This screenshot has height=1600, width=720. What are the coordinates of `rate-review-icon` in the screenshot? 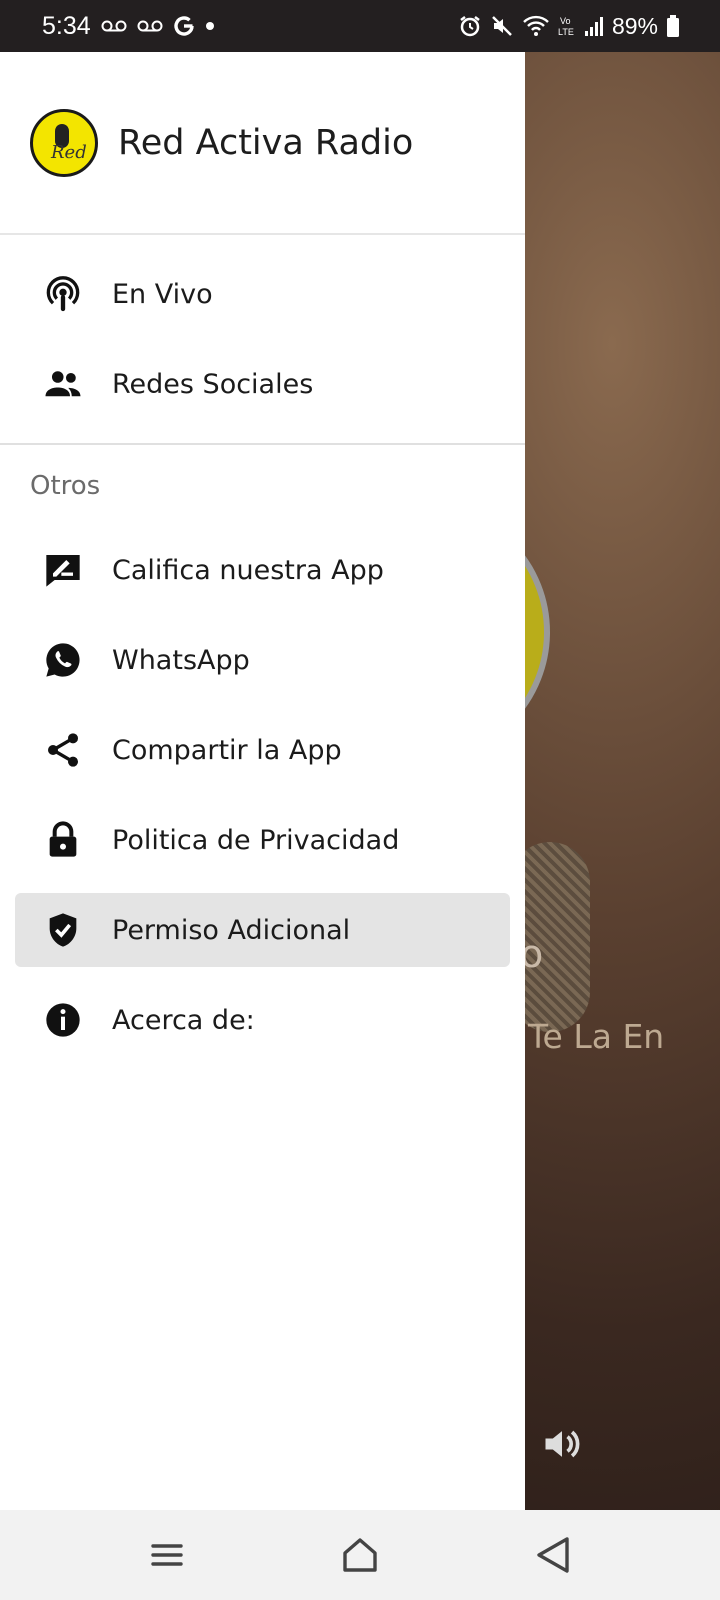 It's located at (63, 570).